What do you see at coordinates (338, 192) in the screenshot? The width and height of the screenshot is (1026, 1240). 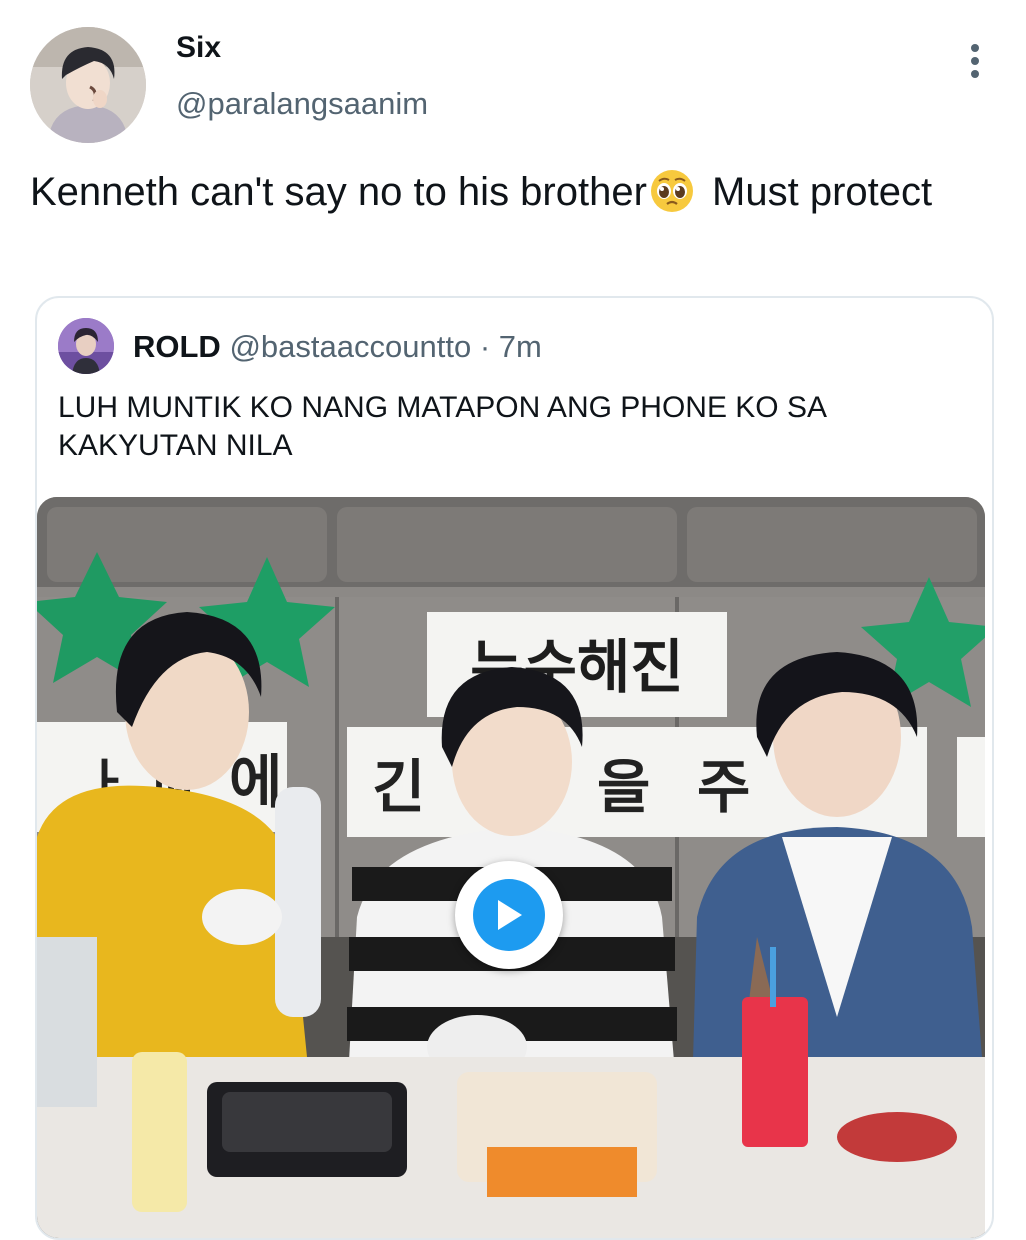 I see `tweet-text-part-1: Kenneth can't say no to his brother` at bounding box center [338, 192].